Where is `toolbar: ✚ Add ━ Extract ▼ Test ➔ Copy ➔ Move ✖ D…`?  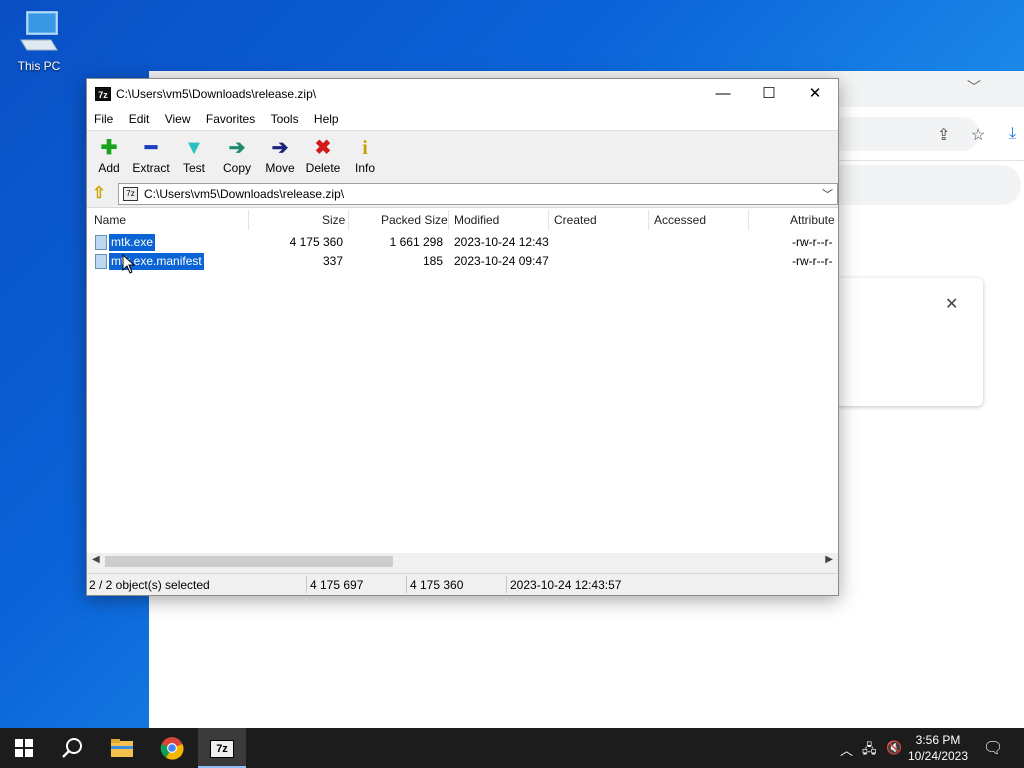
toolbar: ✚ Add ━ Extract ▼ Test ➔ Copy ➔ Move ✖ D… is located at coordinates (462, 156).